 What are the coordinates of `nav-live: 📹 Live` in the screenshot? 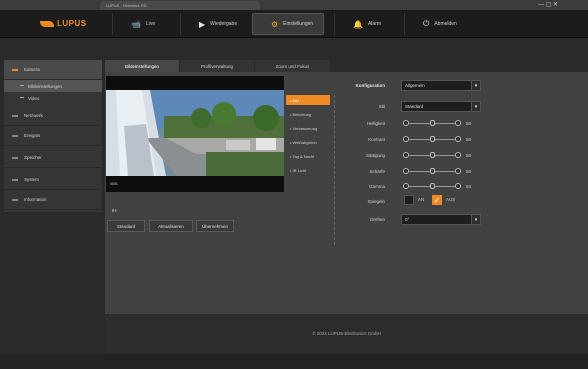 It's located at (145, 24).